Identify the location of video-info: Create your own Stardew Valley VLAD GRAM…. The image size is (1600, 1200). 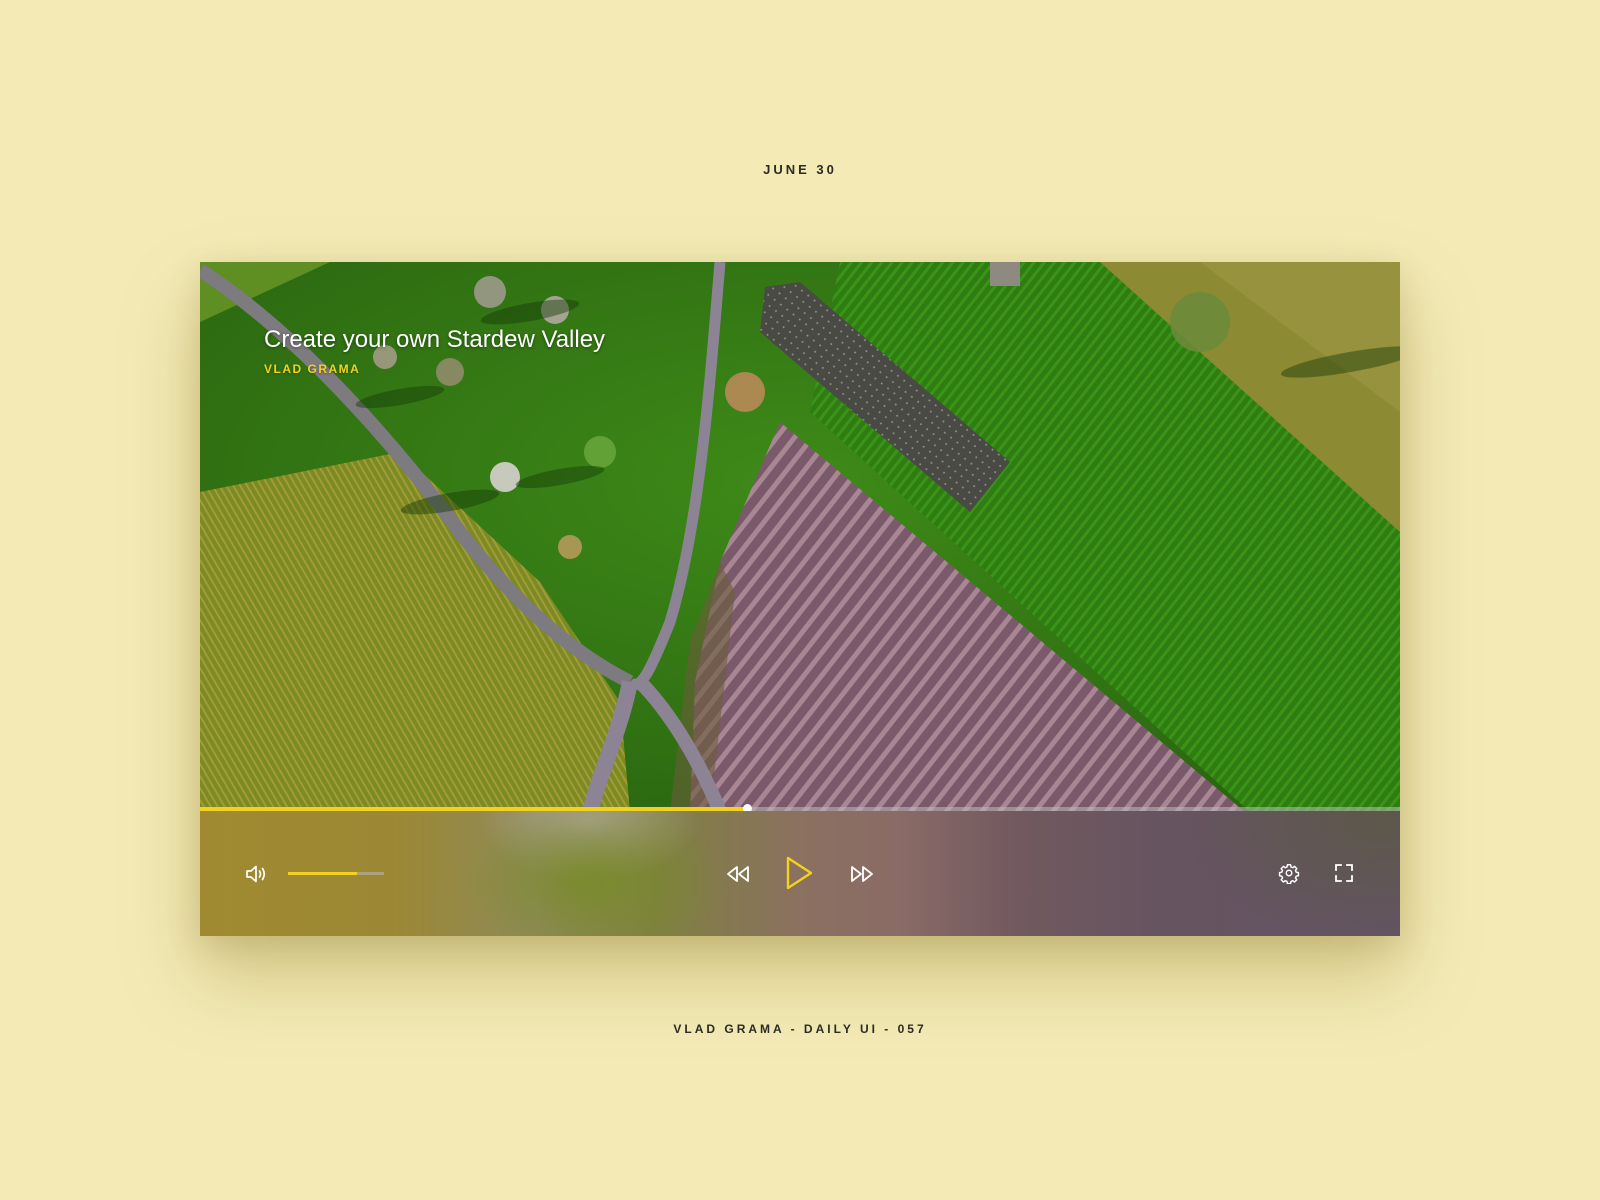
(434, 351).